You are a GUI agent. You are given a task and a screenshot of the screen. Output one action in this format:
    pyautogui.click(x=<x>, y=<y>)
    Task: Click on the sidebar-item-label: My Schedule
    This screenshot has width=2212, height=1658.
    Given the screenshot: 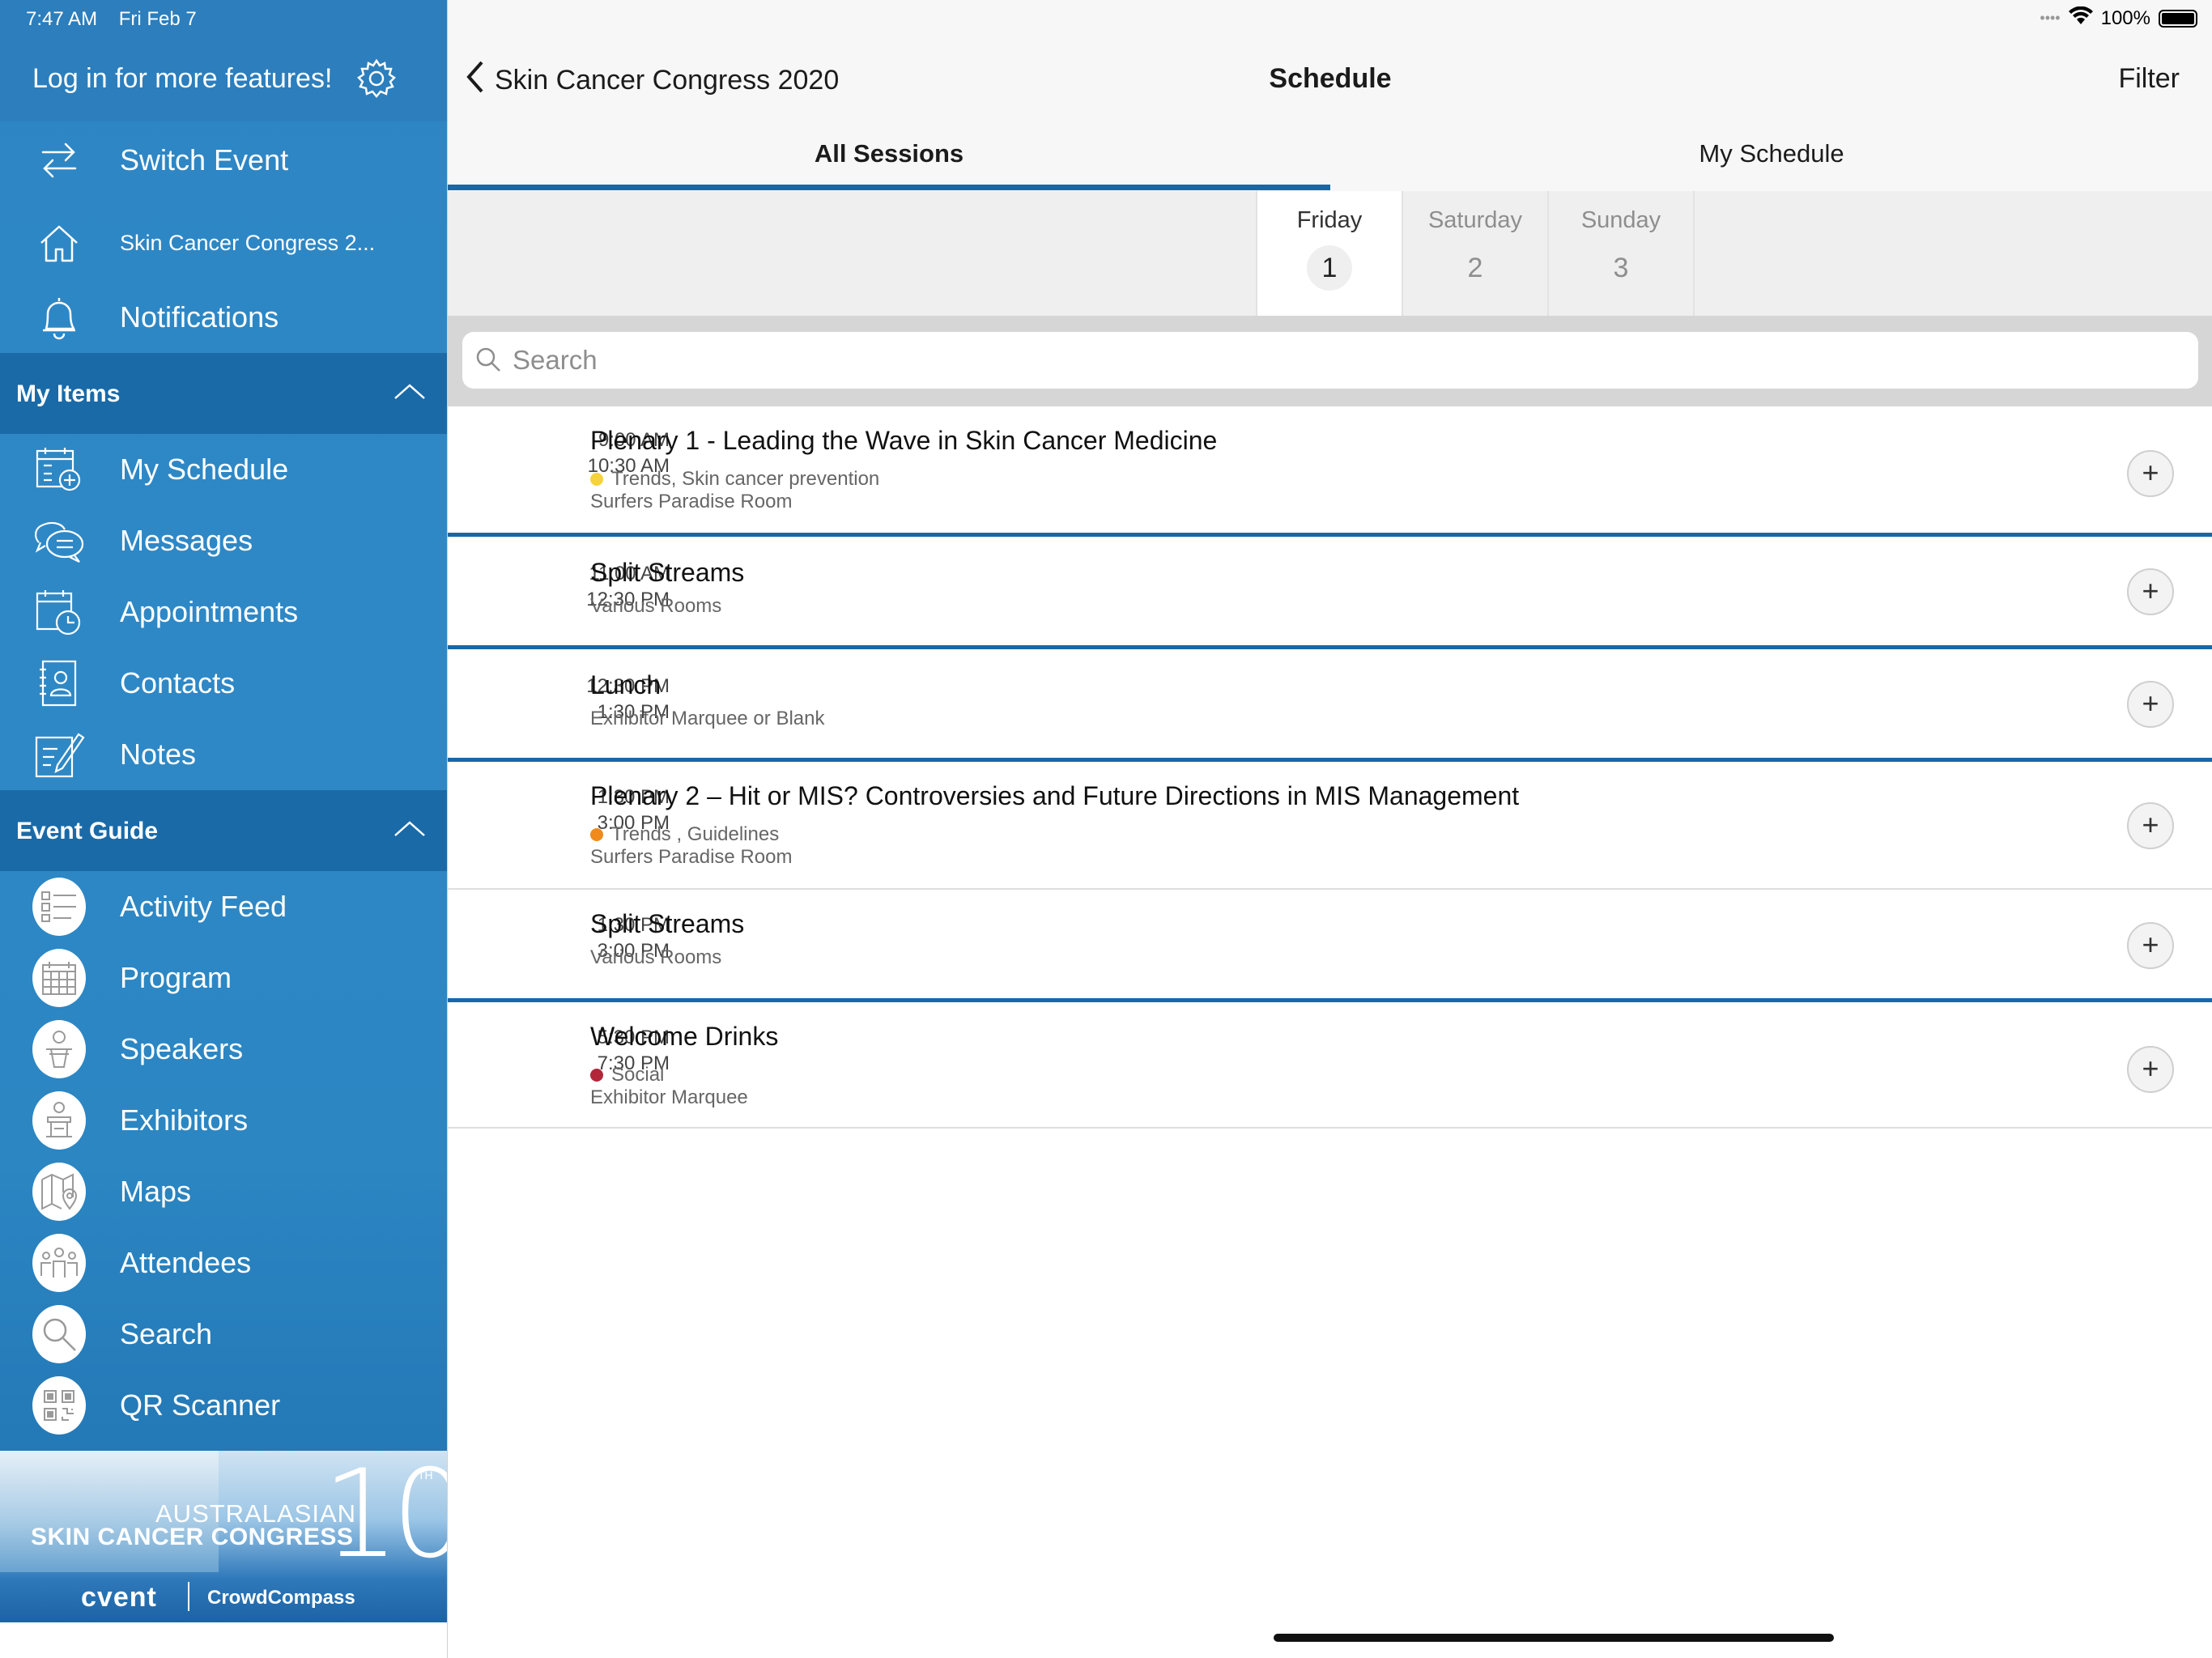 What is the action you would take?
    pyautogui.click(x=205, y=469)
    